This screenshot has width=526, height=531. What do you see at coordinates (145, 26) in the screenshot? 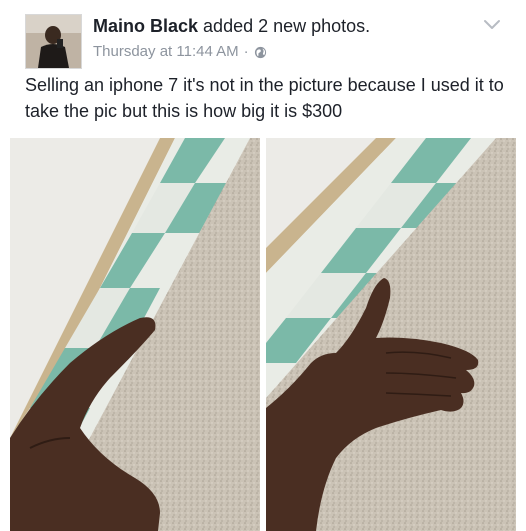
I see `author-name: Maino Black` at bounding box center [145, 26].